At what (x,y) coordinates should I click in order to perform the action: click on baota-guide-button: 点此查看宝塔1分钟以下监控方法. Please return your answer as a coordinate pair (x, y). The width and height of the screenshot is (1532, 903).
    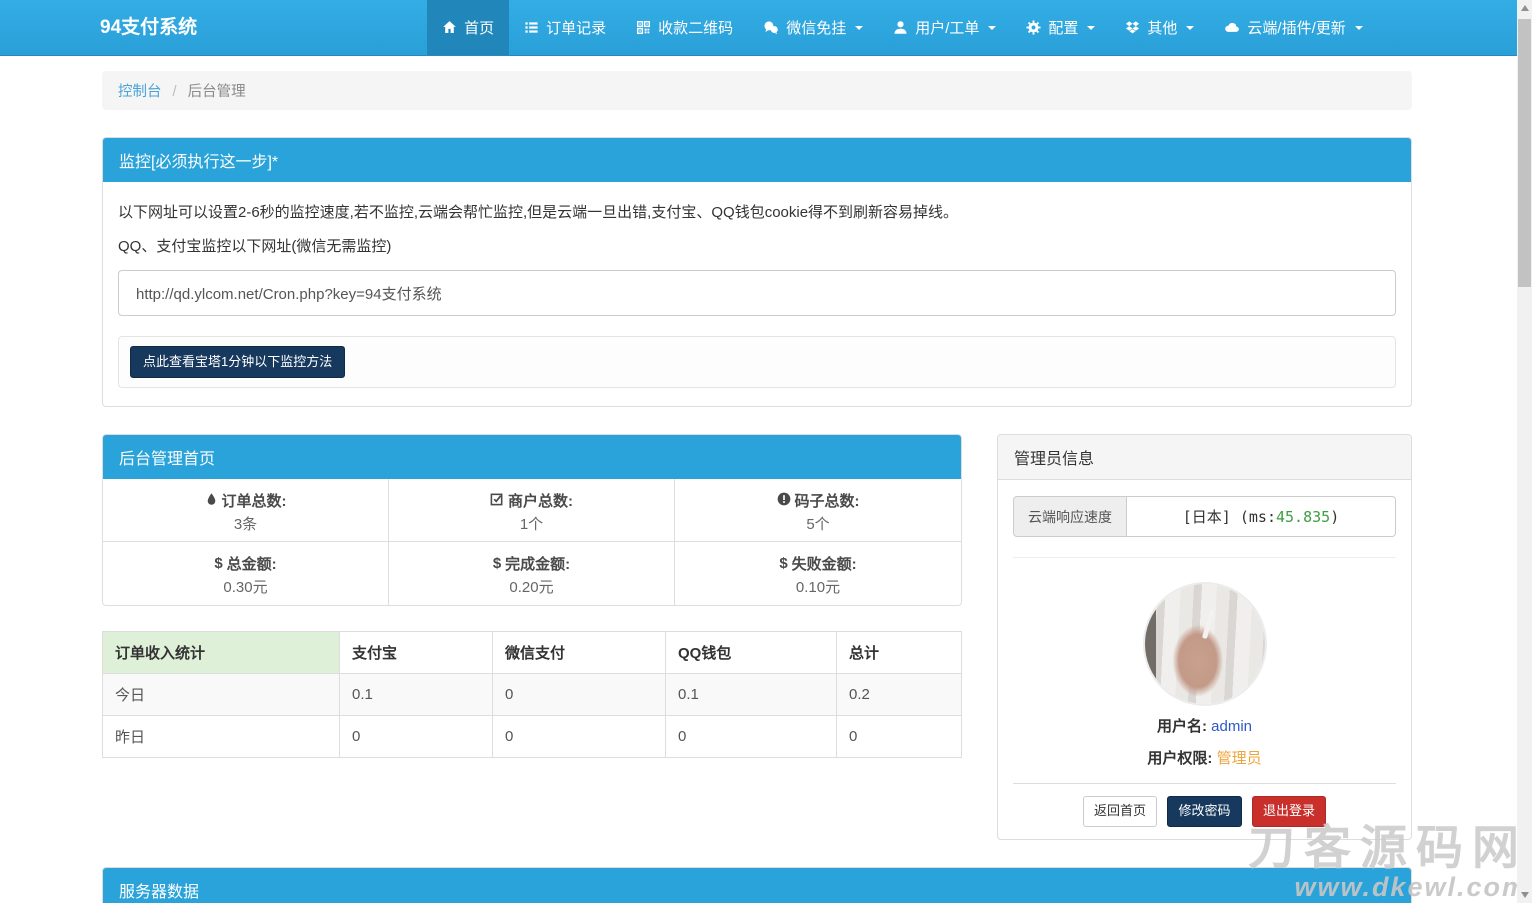
    Looking at the image, I should click on (238, 362).